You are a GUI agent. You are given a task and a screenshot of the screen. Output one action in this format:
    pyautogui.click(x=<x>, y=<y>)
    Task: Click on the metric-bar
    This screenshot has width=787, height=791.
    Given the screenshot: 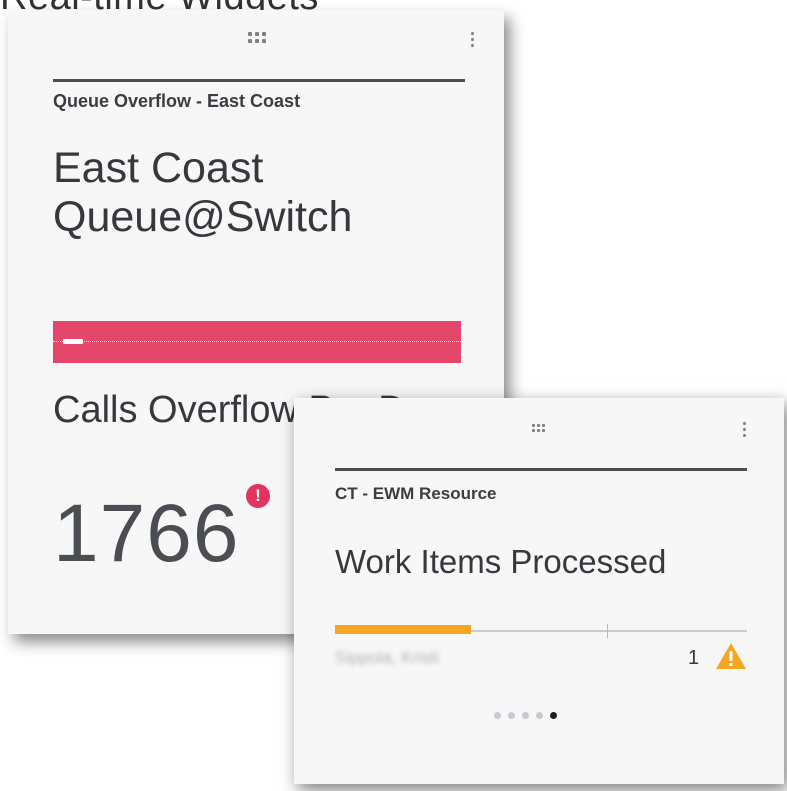 What is the action you would take?
    pyautogui.click(x=257, y=342)
    